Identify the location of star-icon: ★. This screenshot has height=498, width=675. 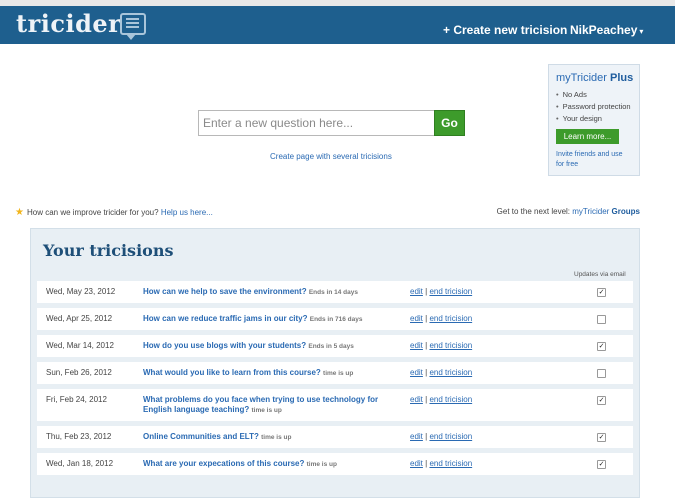
(19, 212).